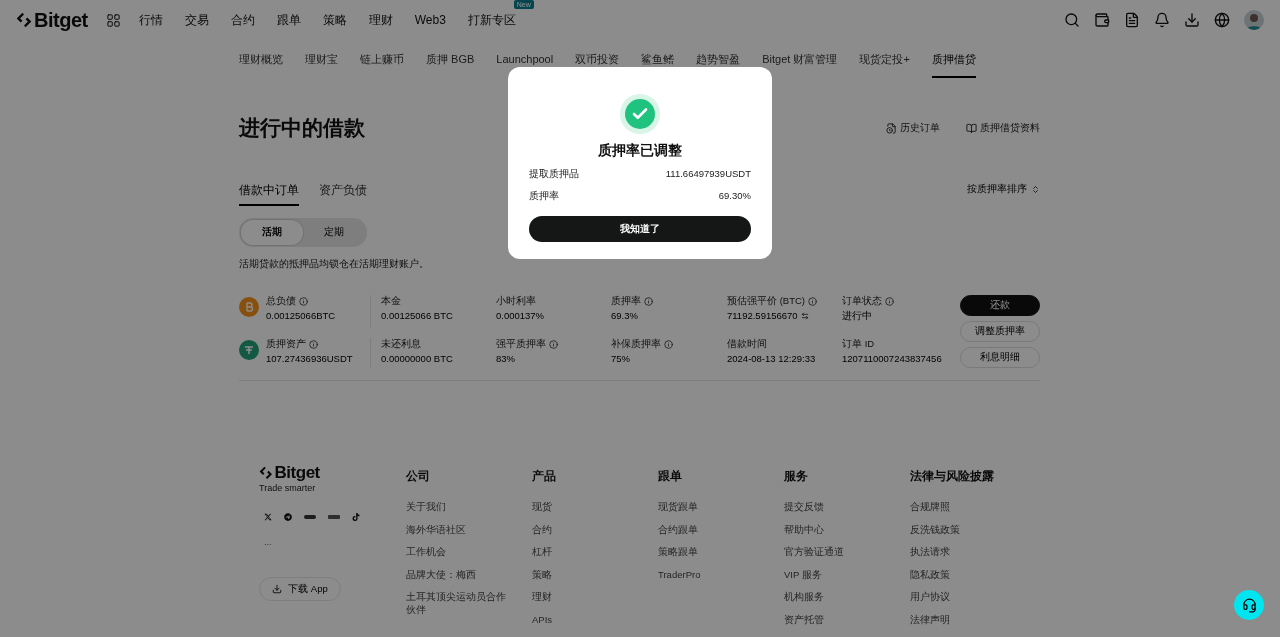 This screenshot has height=637, width=1280. What do you see at coordinates (960, 506) in the screenshot?
I see `footer-link: 合规牌照` at bounding box center [960, 506].